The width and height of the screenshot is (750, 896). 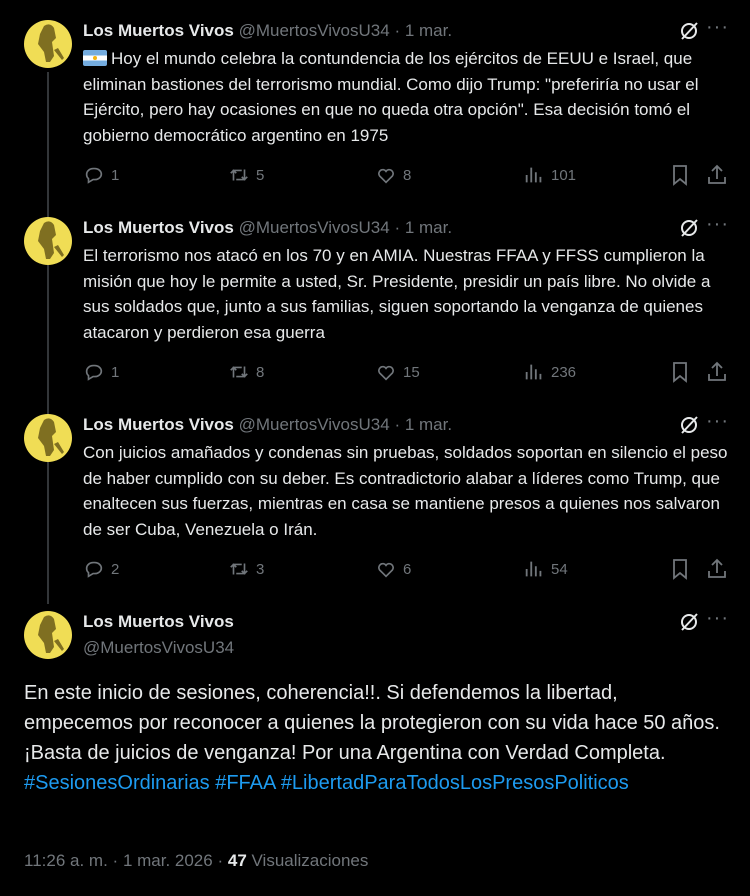 What do you see at coordinates (545, 569) in the screenshot?
I see `views-button: 54` at bounding box center [545, 569].